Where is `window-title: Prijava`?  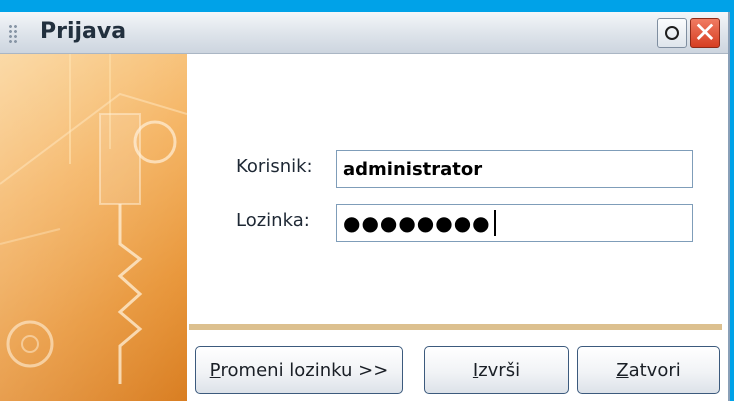 window-title: Prijava is located at coordinates (83, 31).